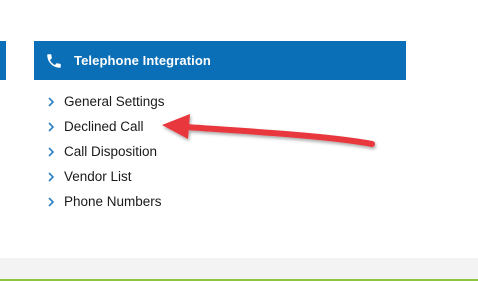  I want to click on link-label: Vendor List, so click(98, 176).